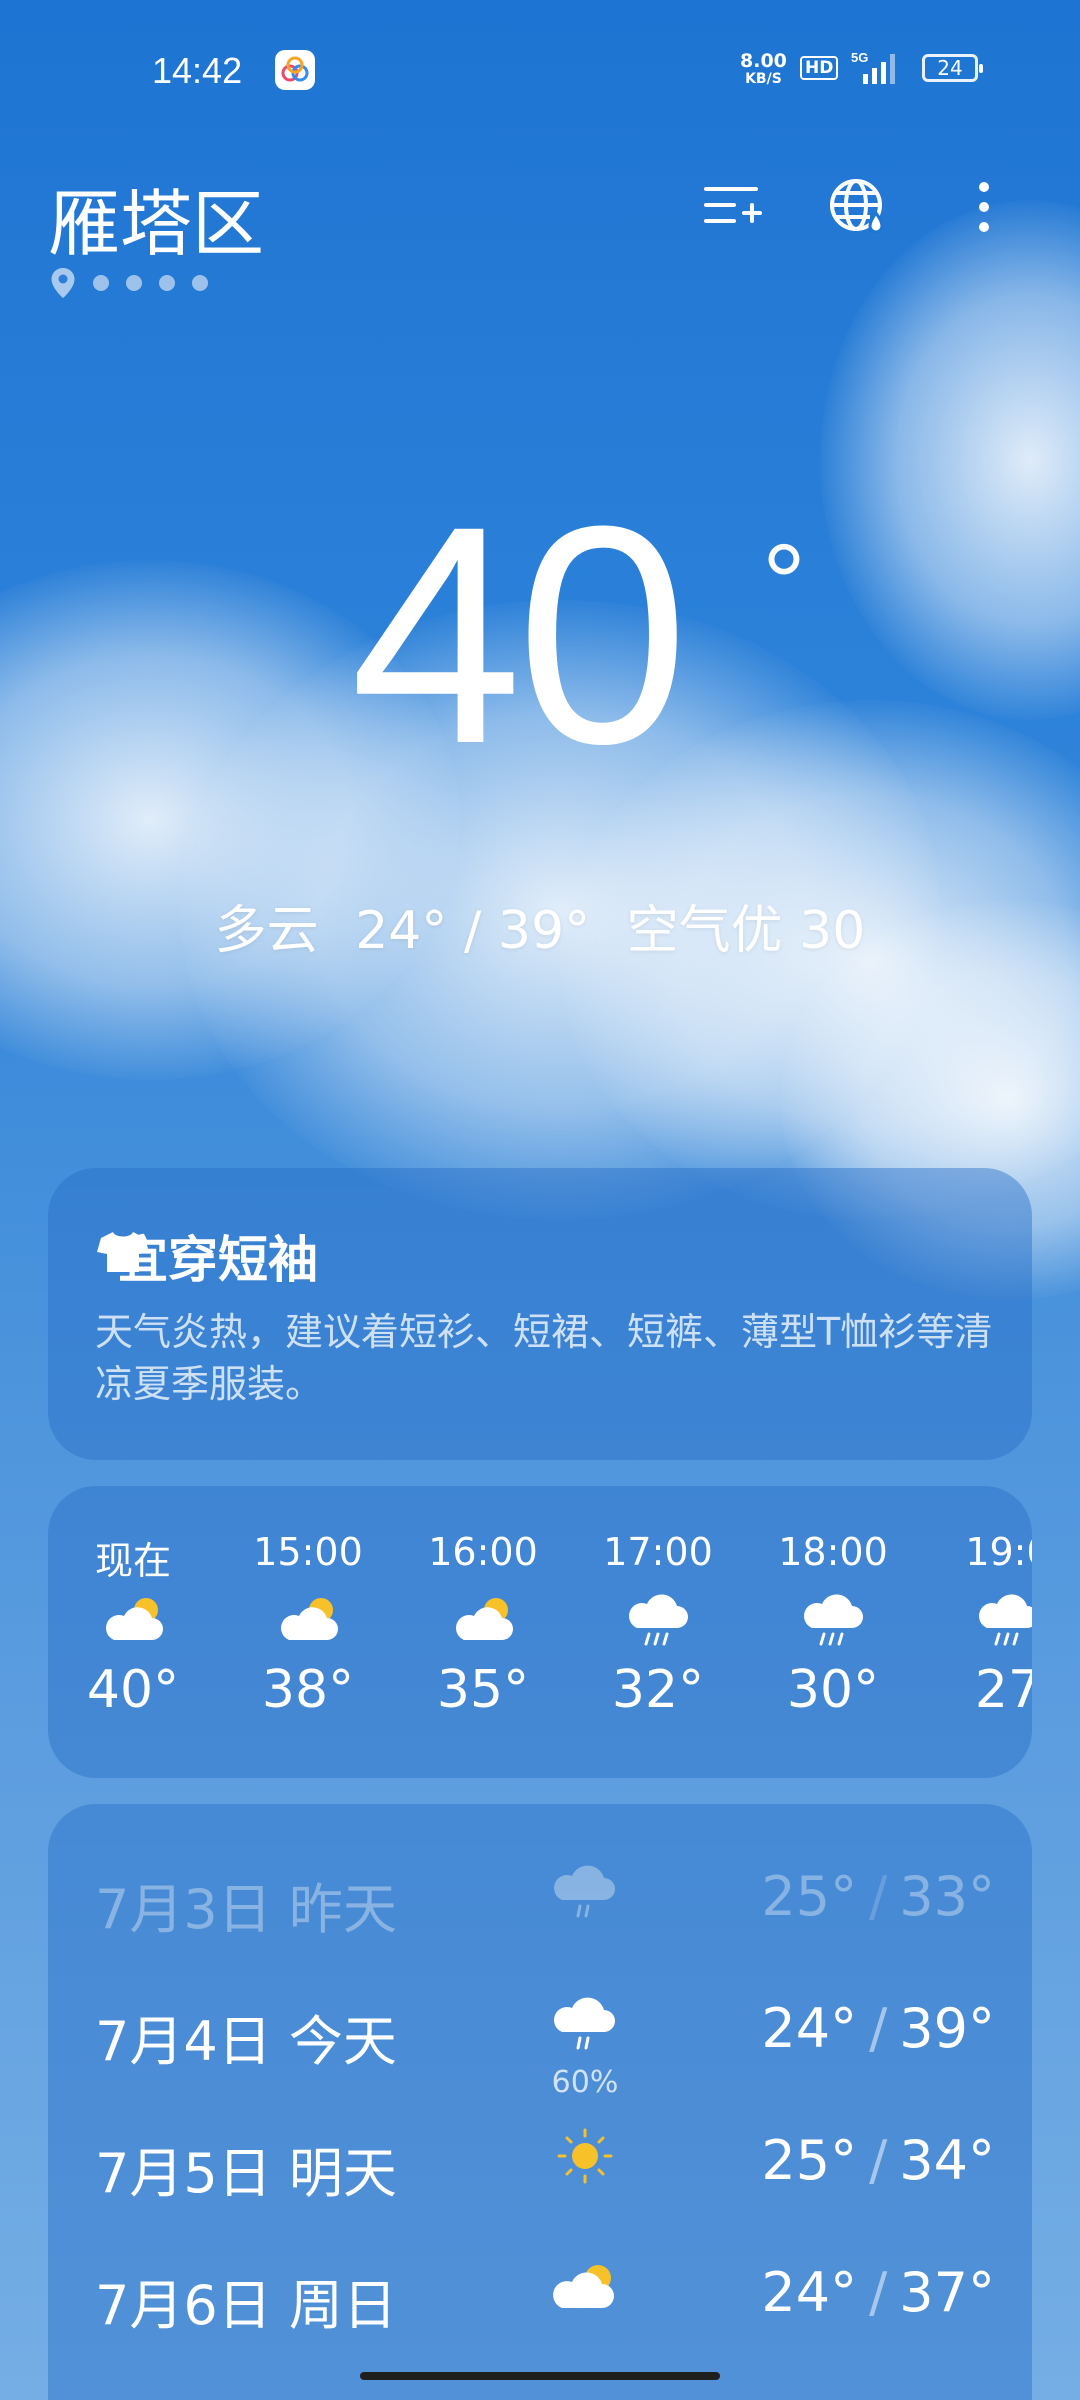  I want to click on dressing-title: 宜穿短袖, so click(218, 1260).